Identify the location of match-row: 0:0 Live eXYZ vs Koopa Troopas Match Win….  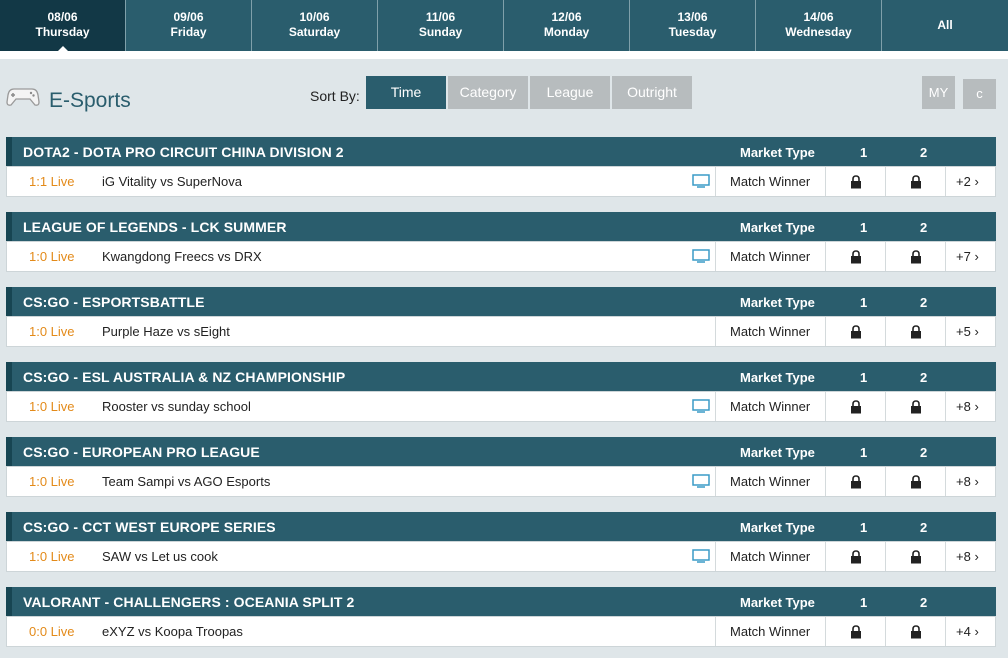
(501, 631).